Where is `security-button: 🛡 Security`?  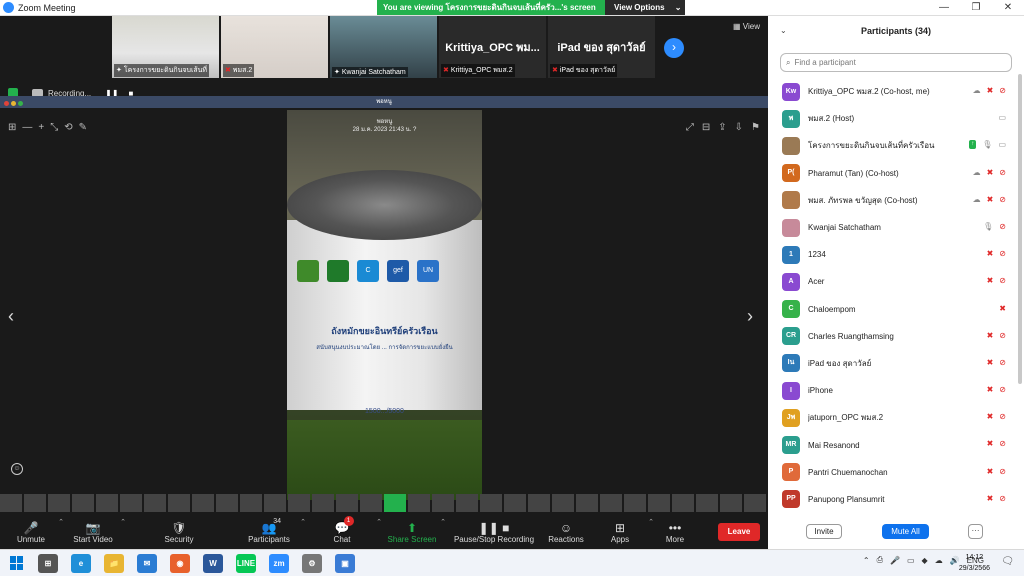 security-button: 🛡 Security is located at coordinates (179, 532).